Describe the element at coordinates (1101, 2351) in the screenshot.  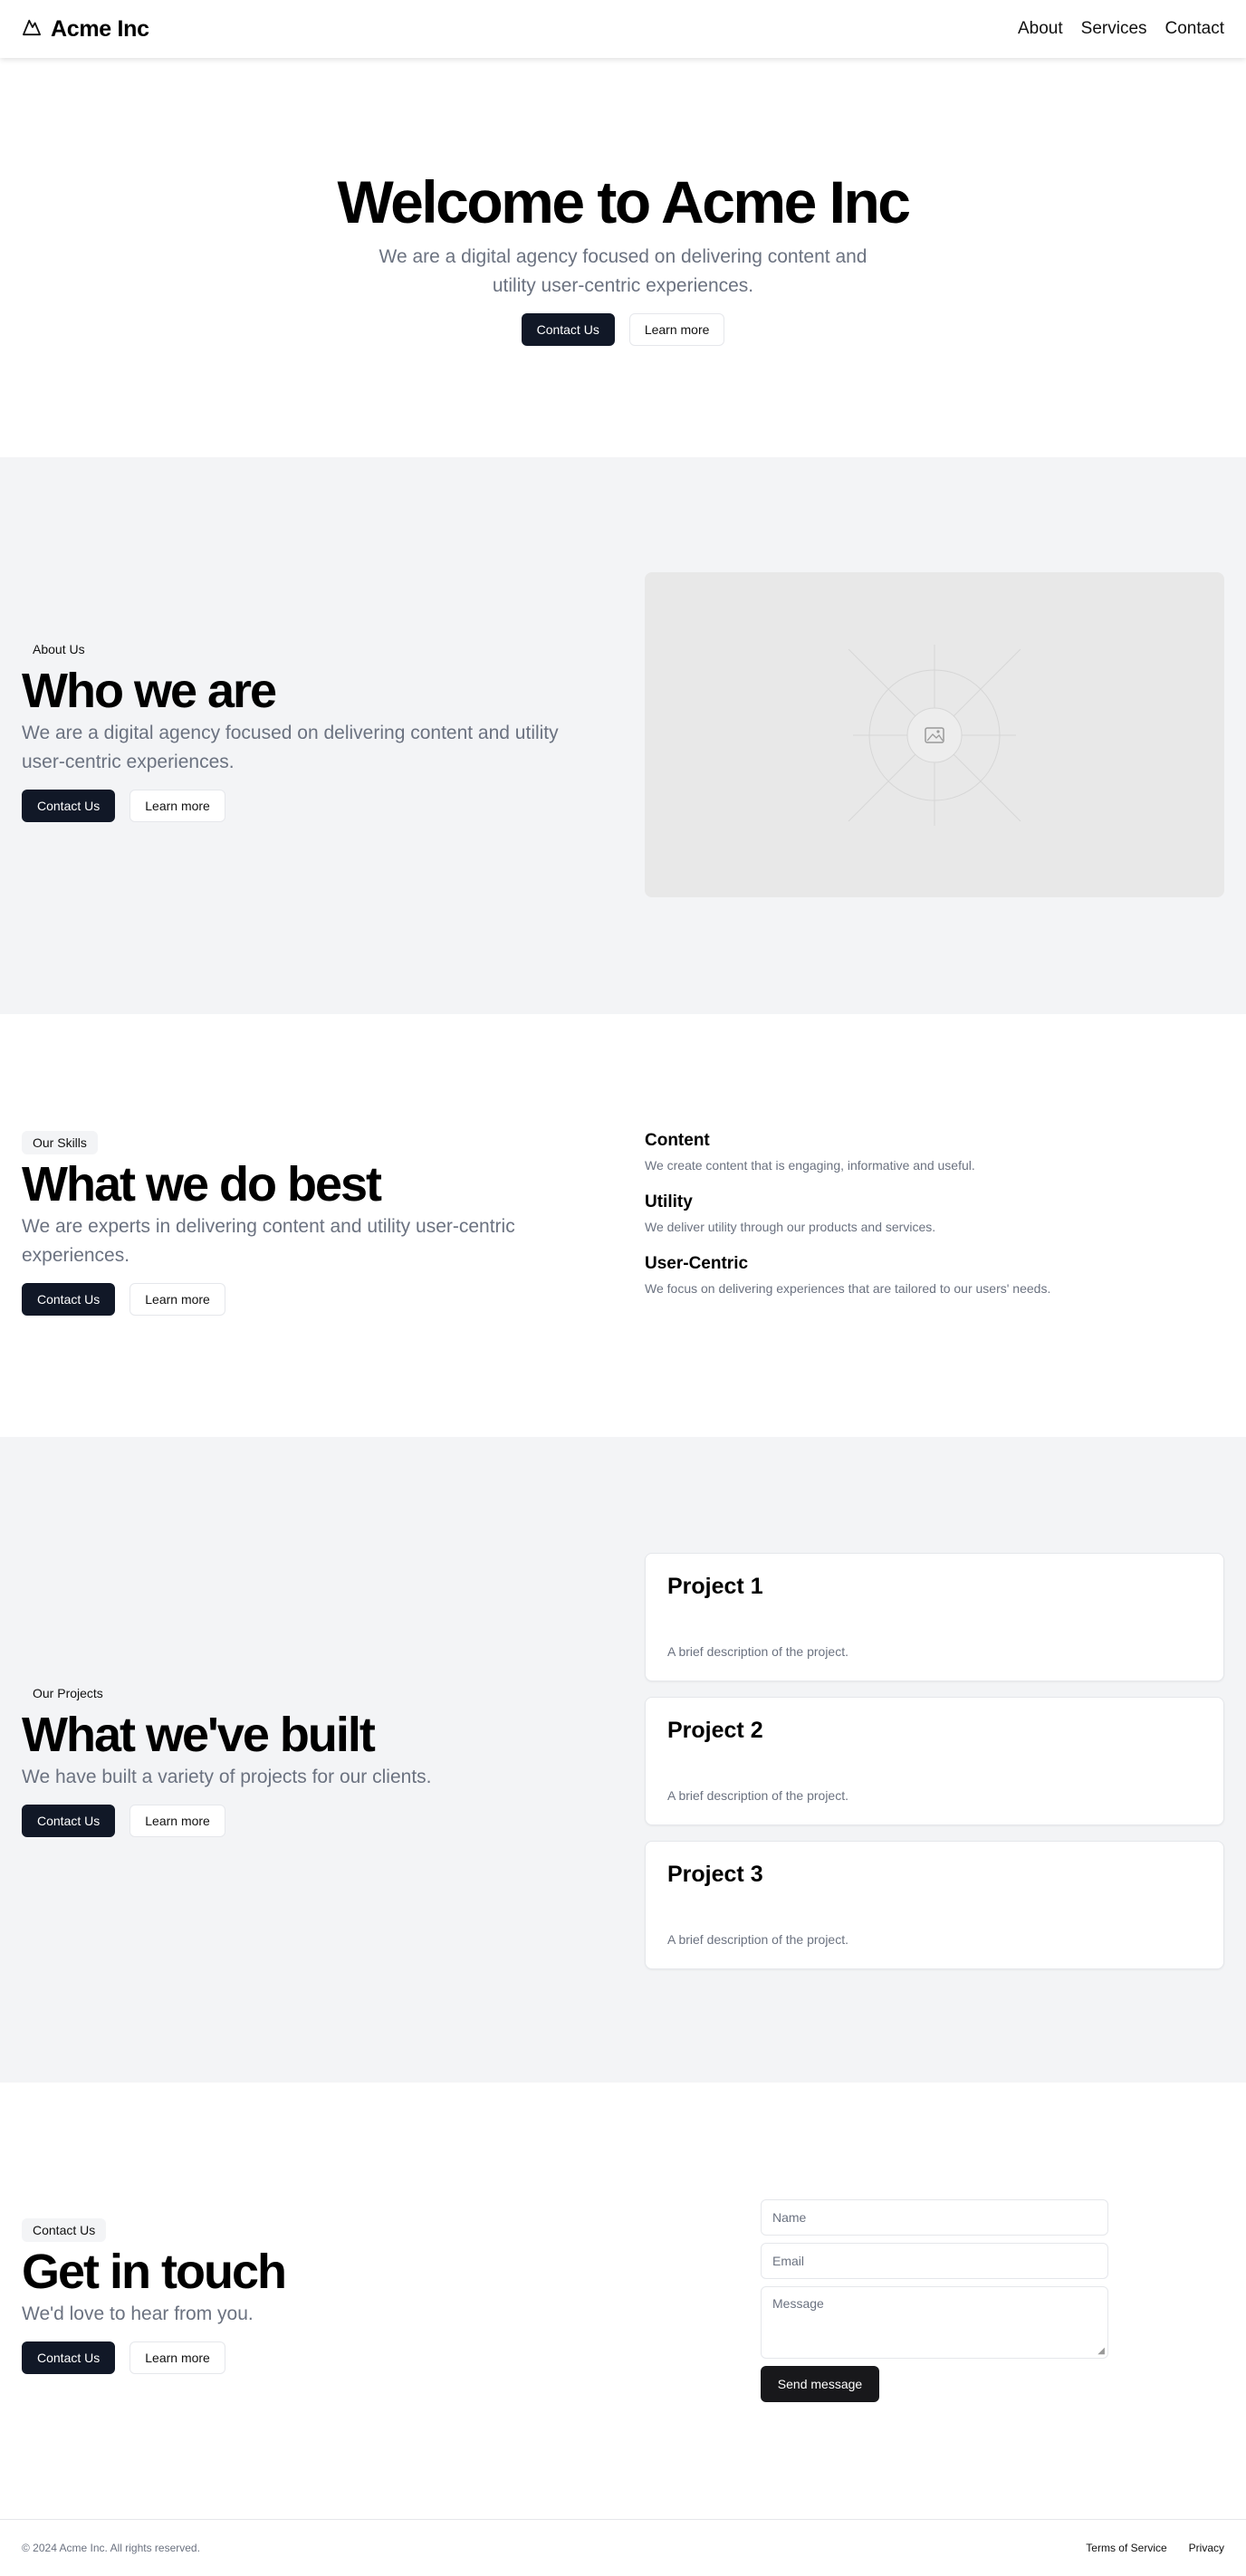
I see `resize-grip-icon: ◢` at that location.